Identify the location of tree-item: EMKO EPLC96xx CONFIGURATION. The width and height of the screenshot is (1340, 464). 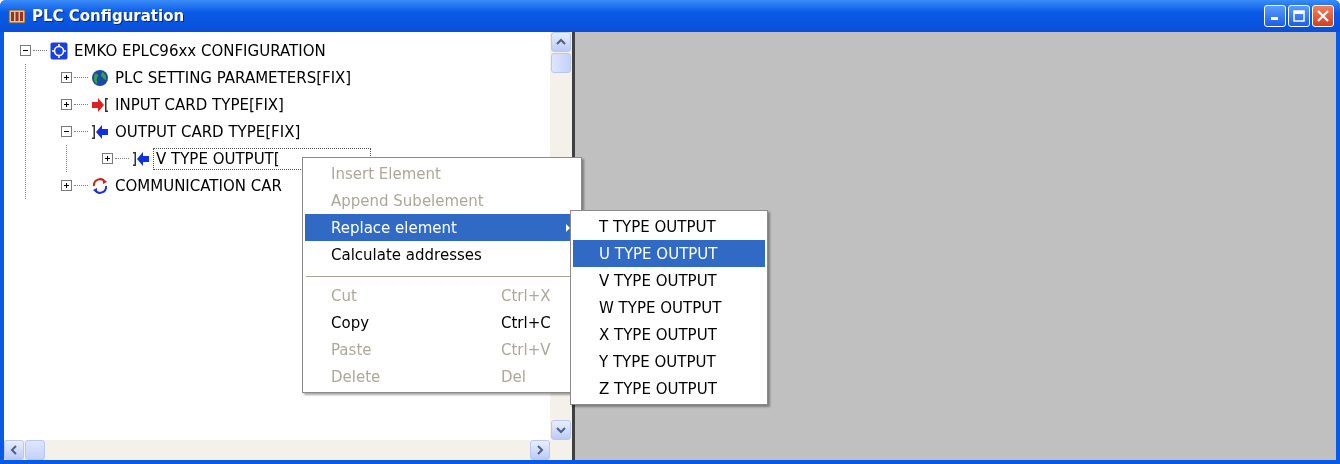
(200, 50).